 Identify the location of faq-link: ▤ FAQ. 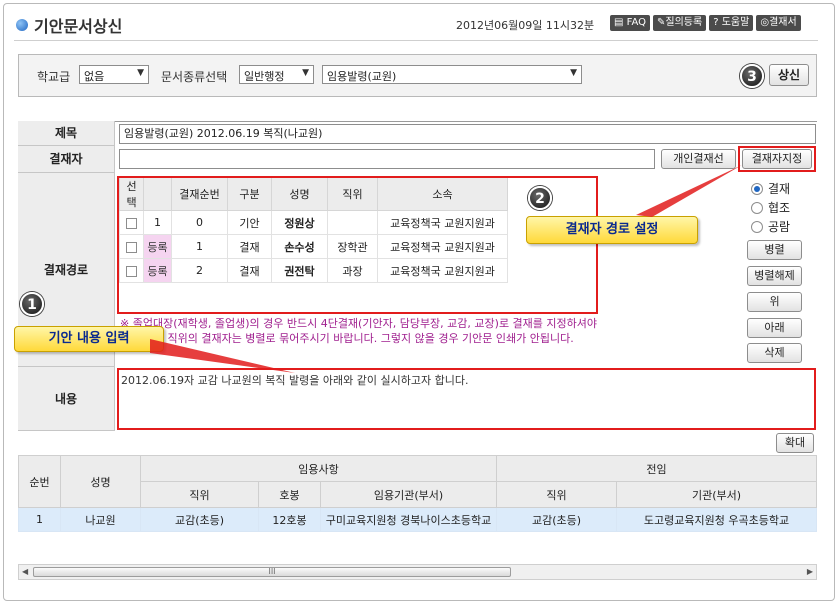
(630, 23).